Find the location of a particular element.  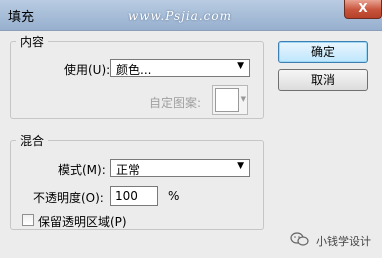

cancel-button: 取消 is located at coordinates (323, 80).